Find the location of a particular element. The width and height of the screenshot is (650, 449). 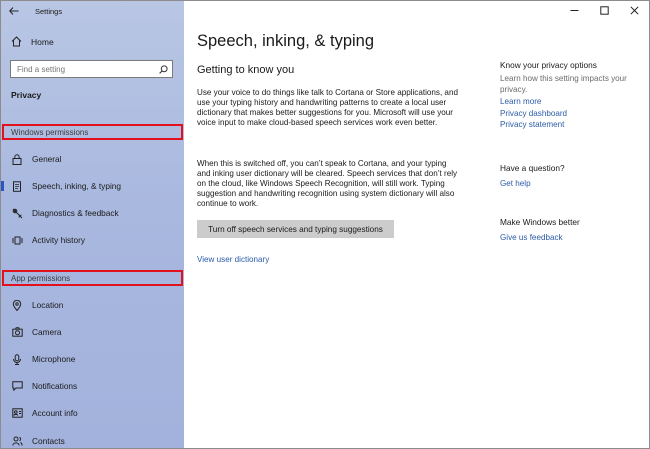

privacy-dashboard-link: Privacy dashboard is located at coordinates (572, 114).